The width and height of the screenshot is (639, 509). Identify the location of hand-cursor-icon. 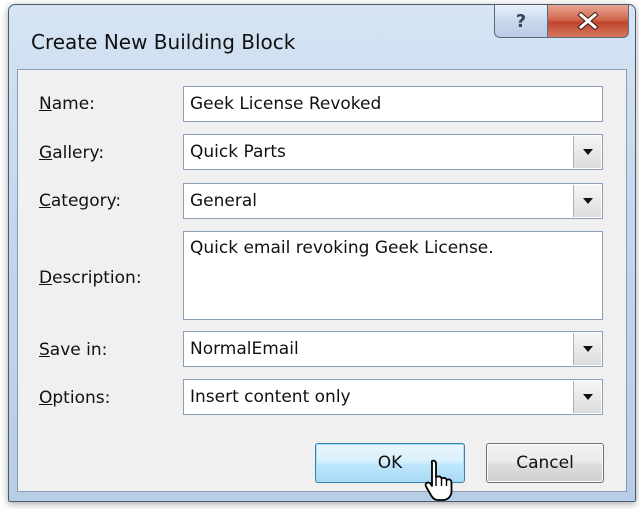
(438, 480).